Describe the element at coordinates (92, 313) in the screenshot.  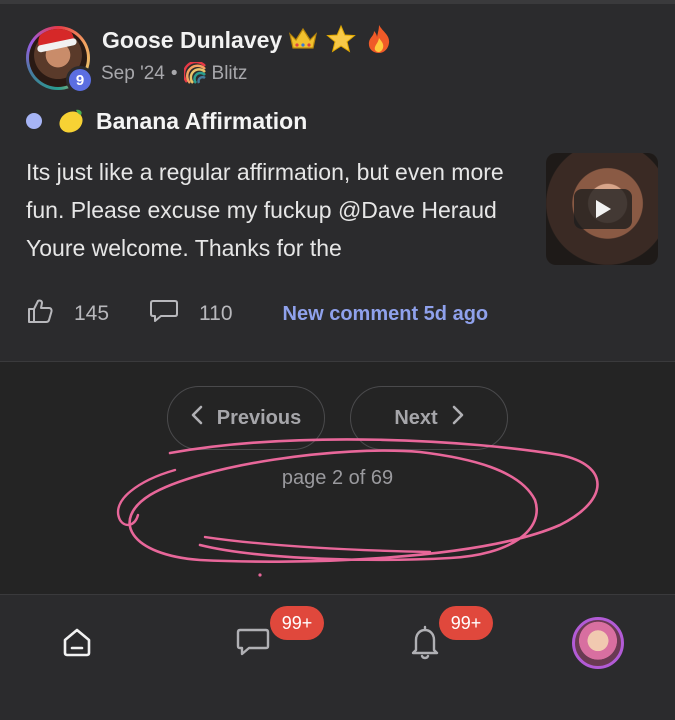
I see `like-count: 145` at that location.